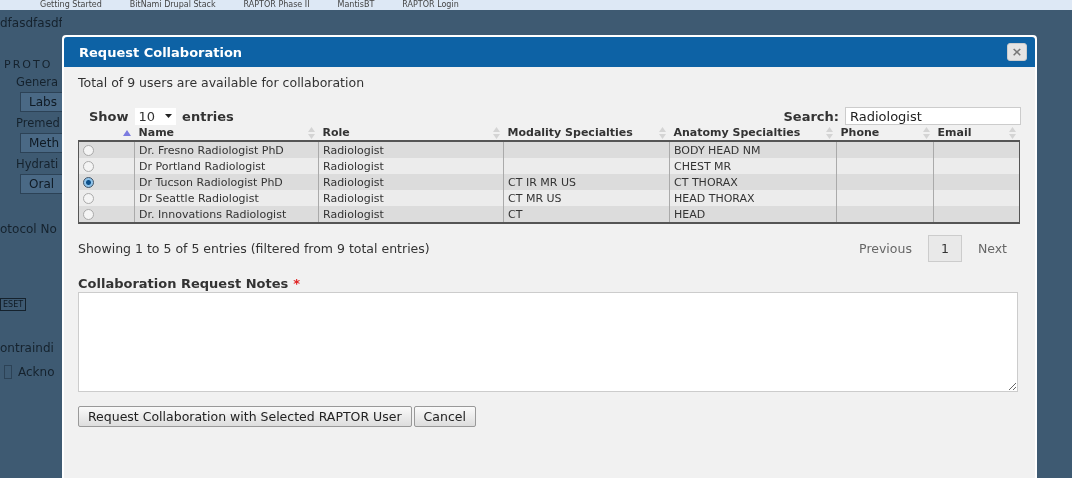 This screenshot has height=478, width=1072. I want to click on field-label: ontraindi, so click(27, 348).